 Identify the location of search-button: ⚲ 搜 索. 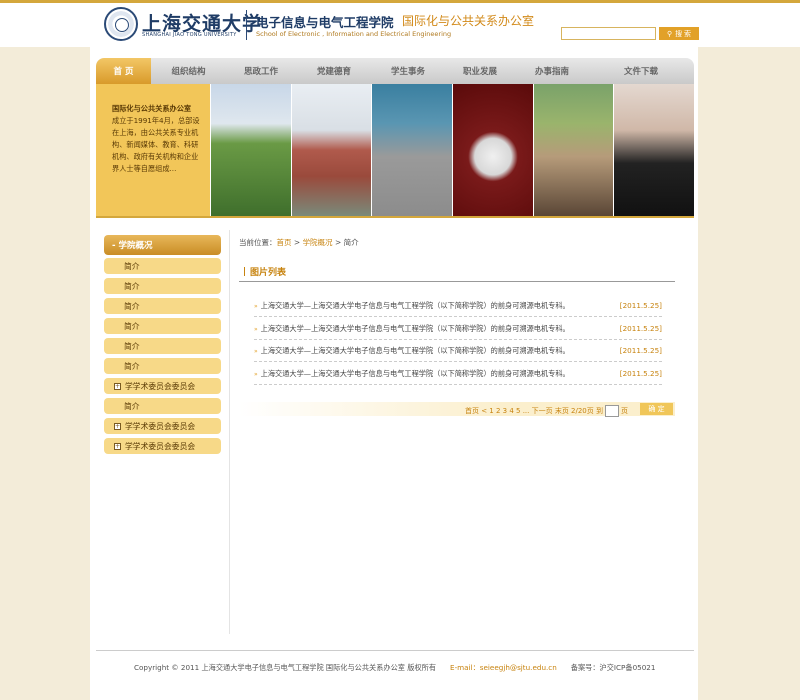
(679, 33).